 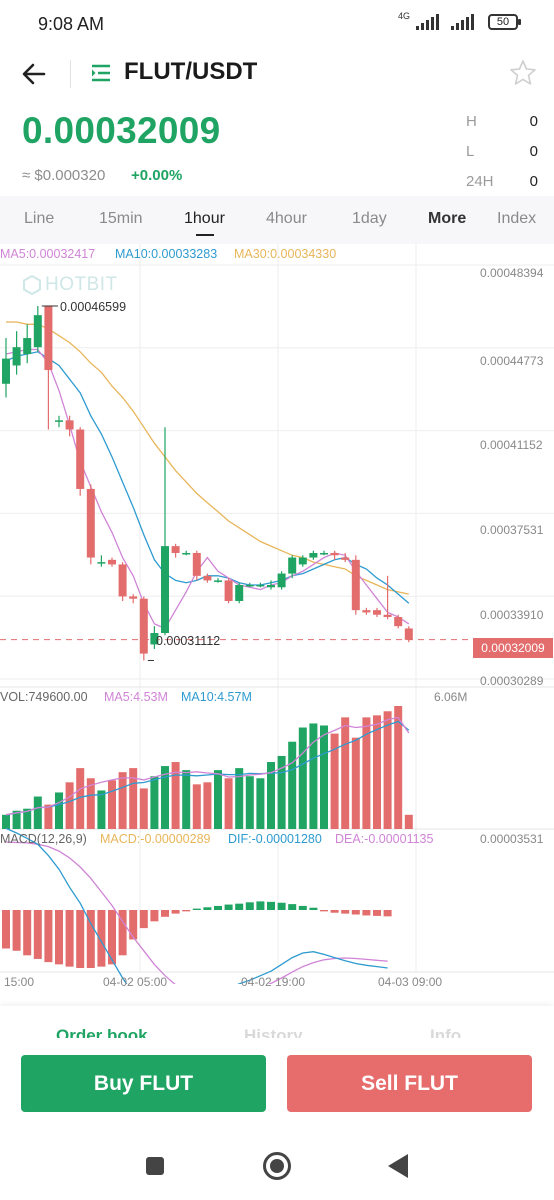 I want to click on vol-ma5-label: MA5:4.53M, so click(x=136, y=697).